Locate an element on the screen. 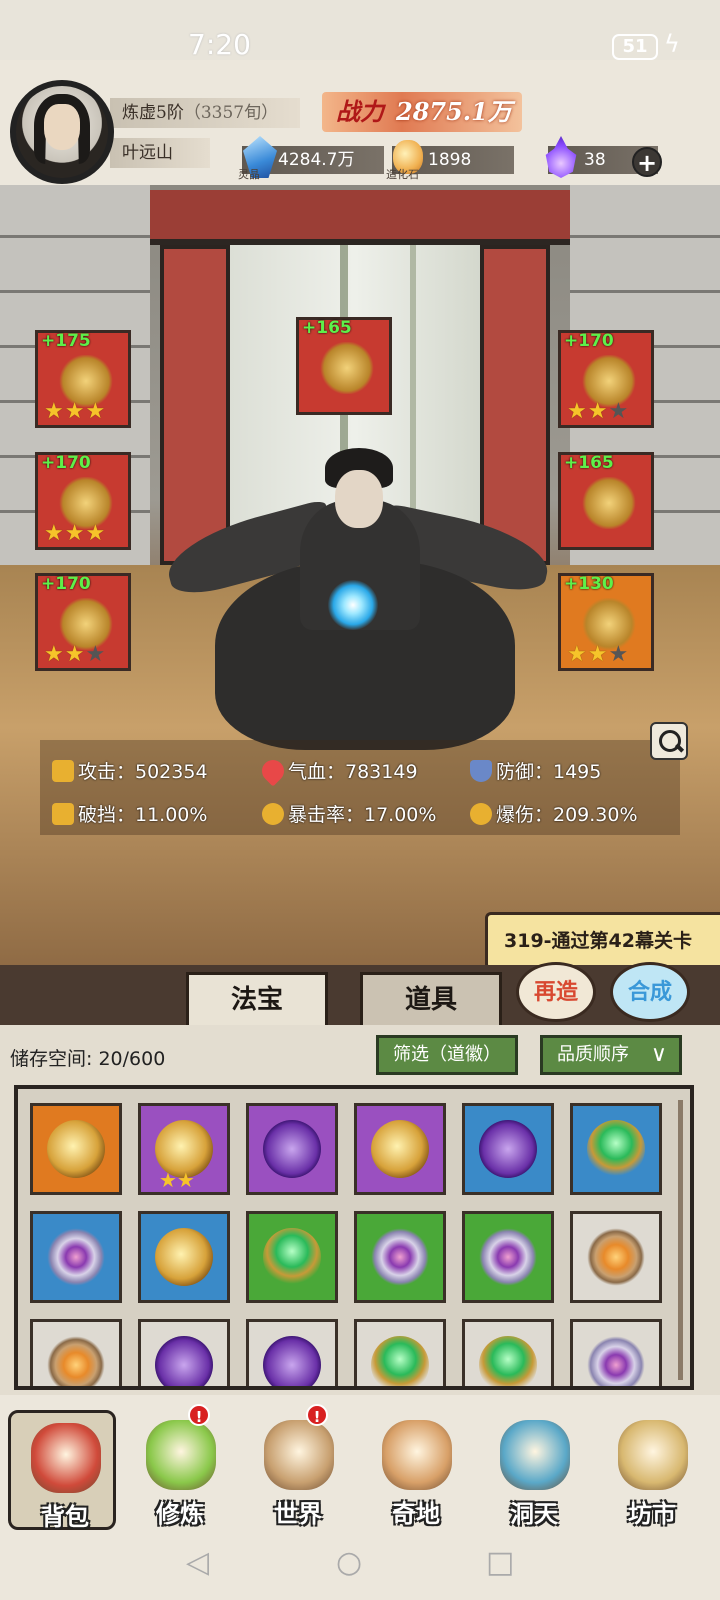 The width and height of the screenshot is (720, 1600). system-recents-icon: □ is located at coordinates (500, 1562).